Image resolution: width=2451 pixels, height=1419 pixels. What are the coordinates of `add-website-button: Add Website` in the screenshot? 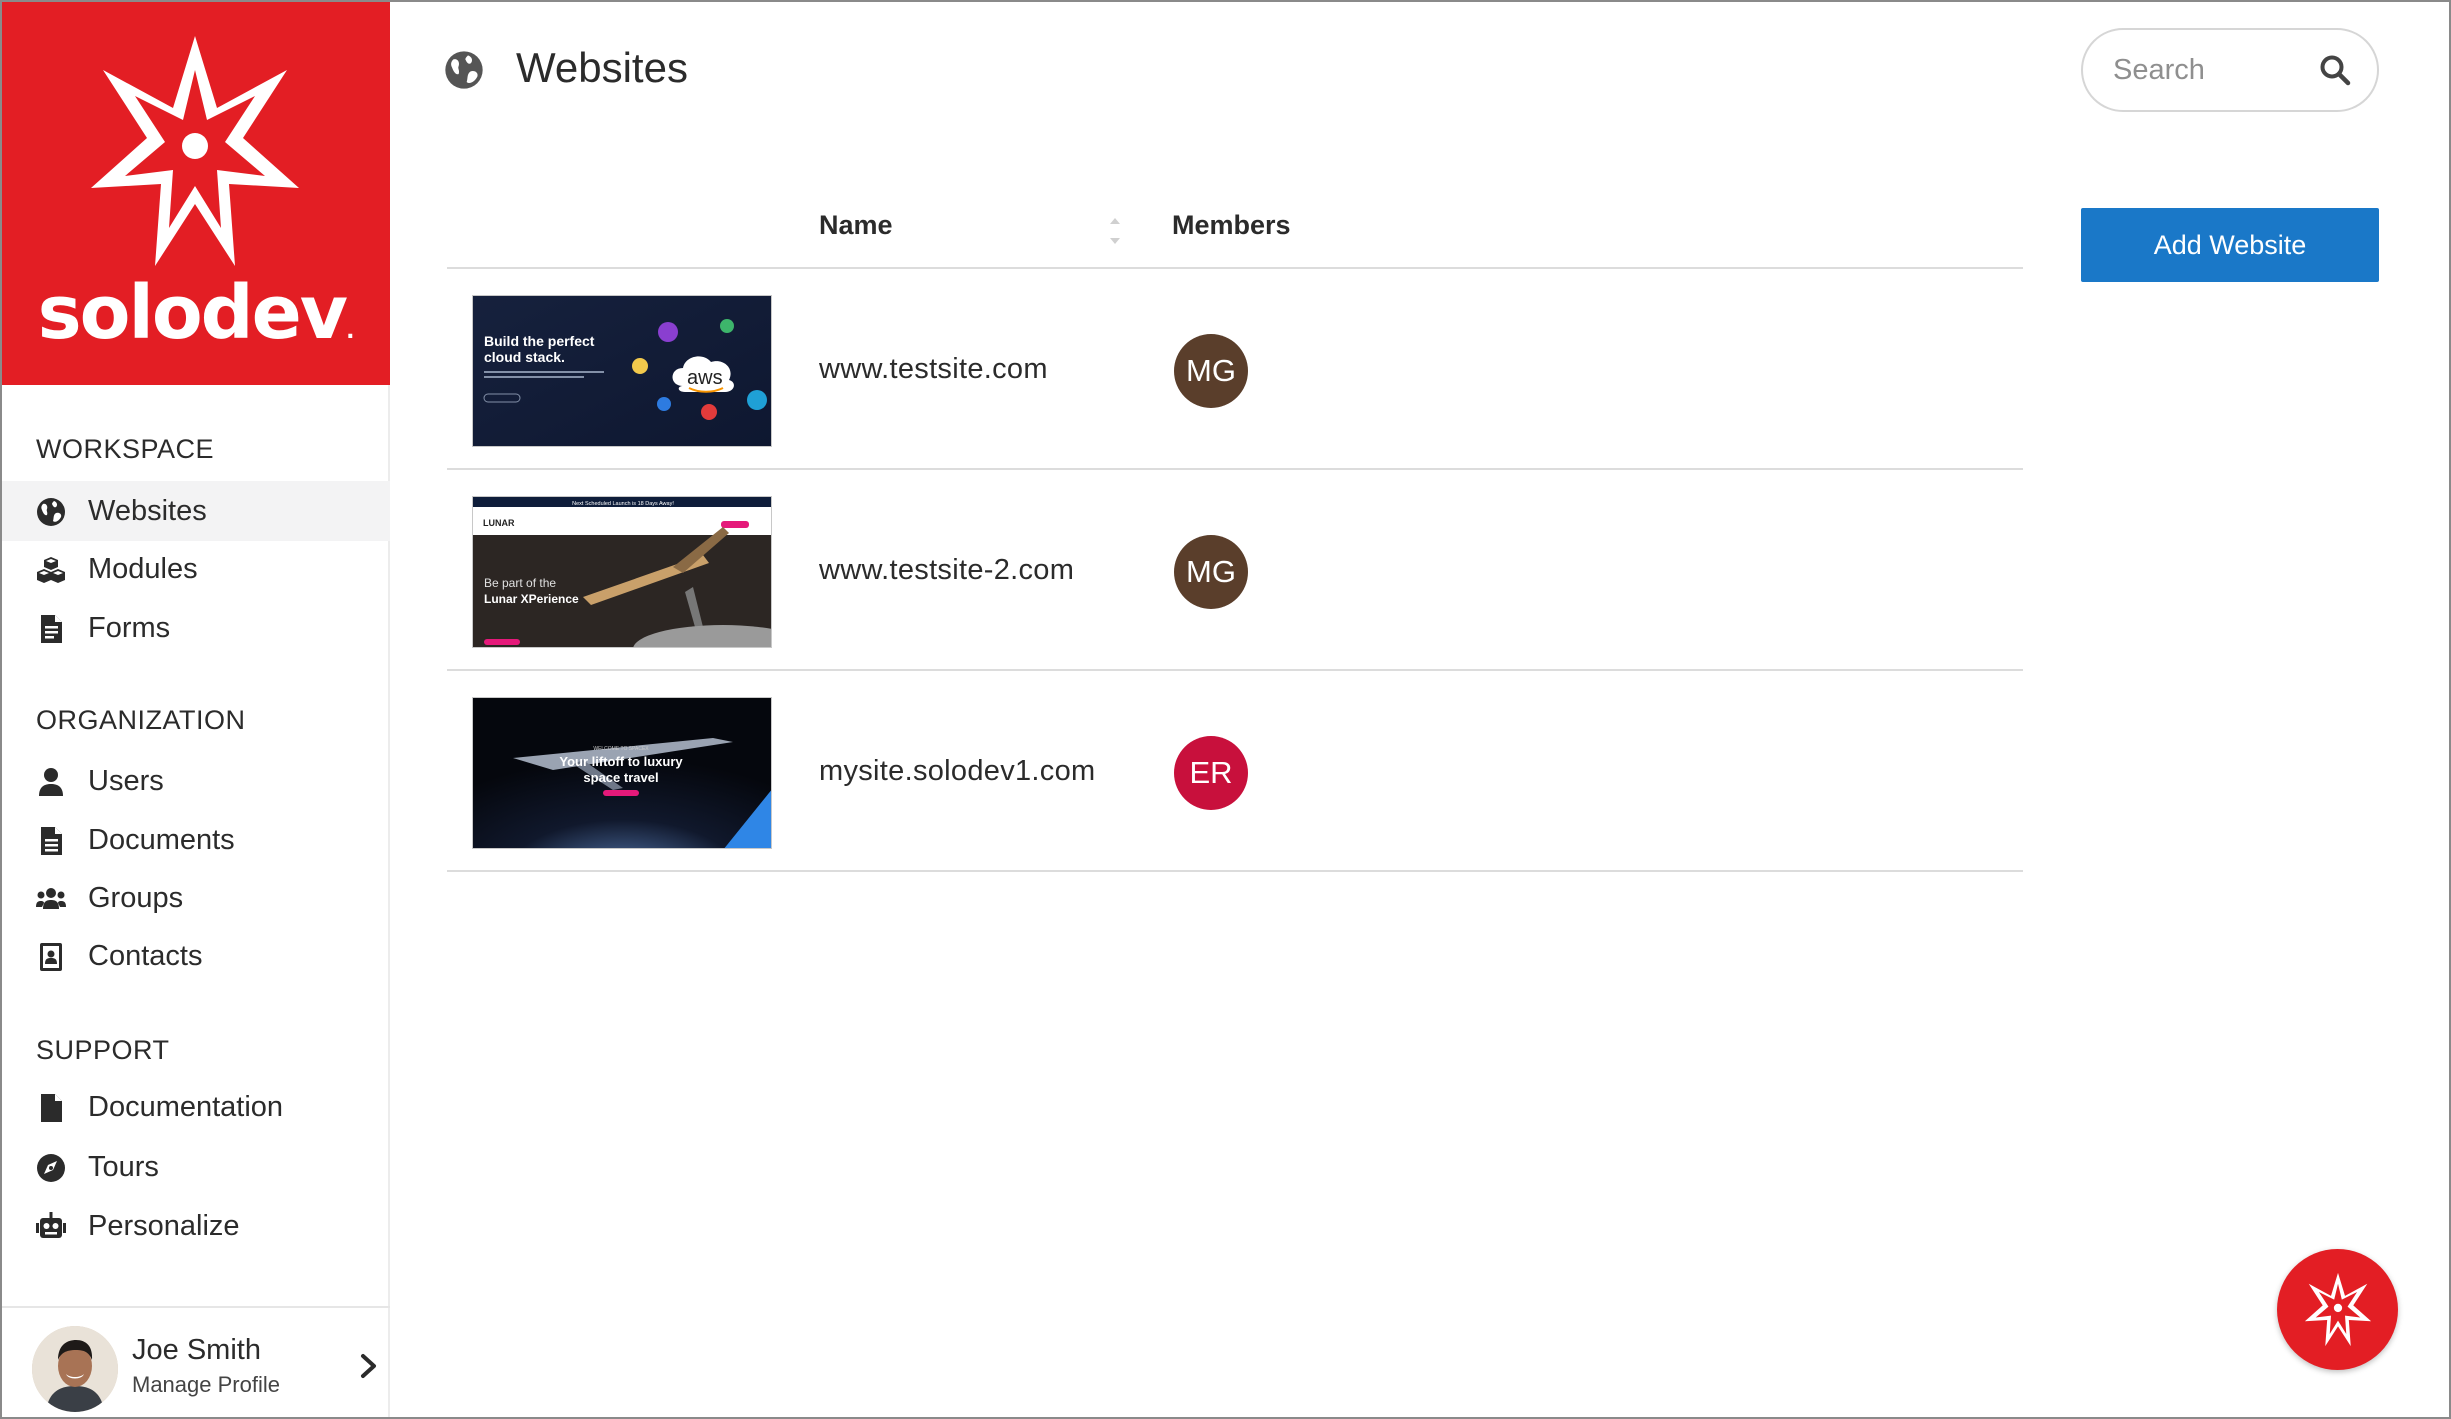 It's located at (2230, 245).